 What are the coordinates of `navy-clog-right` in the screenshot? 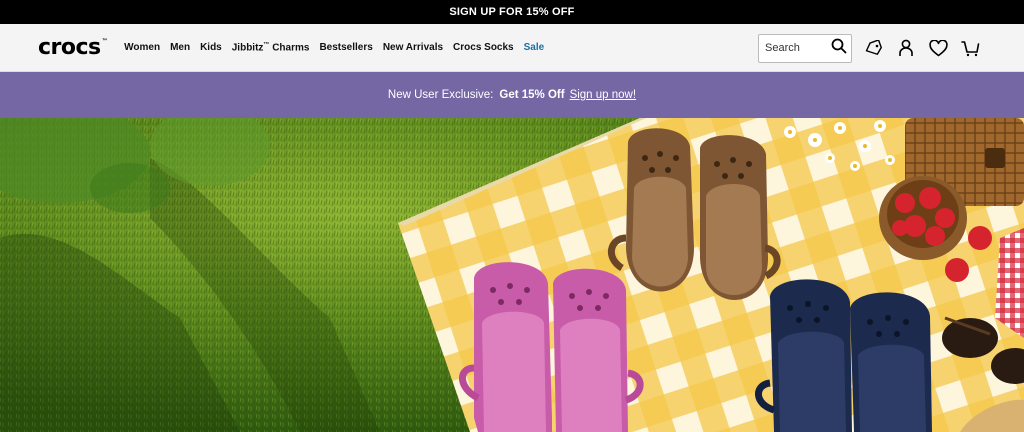 It's located at (891, 362).